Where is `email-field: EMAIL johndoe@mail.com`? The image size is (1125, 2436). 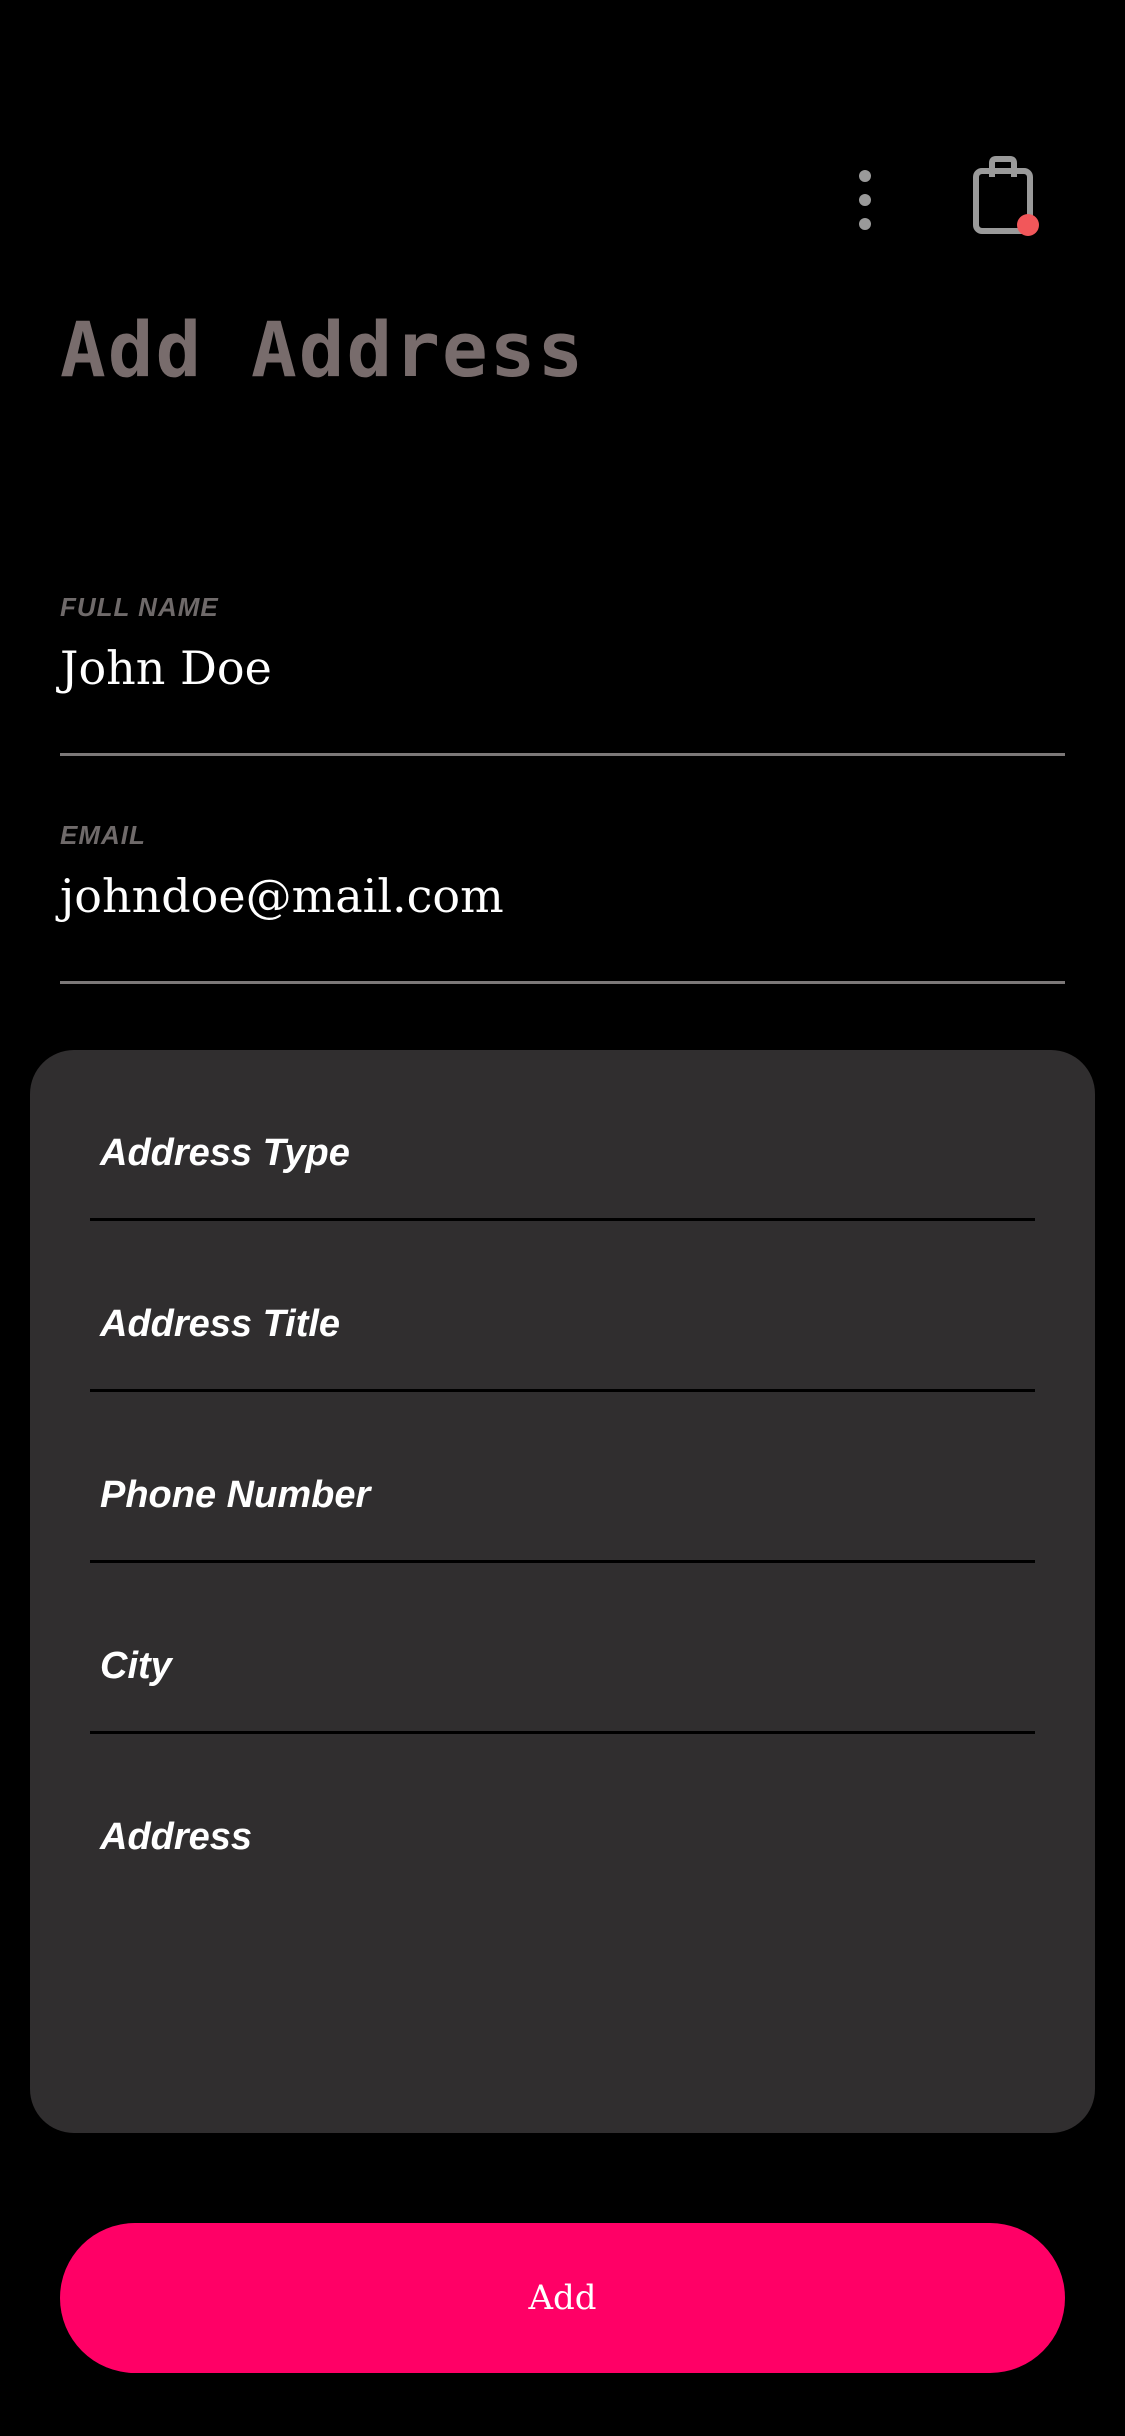
email-field: EMAIL johndoe@mail.com is located at coordinates (562, 902).